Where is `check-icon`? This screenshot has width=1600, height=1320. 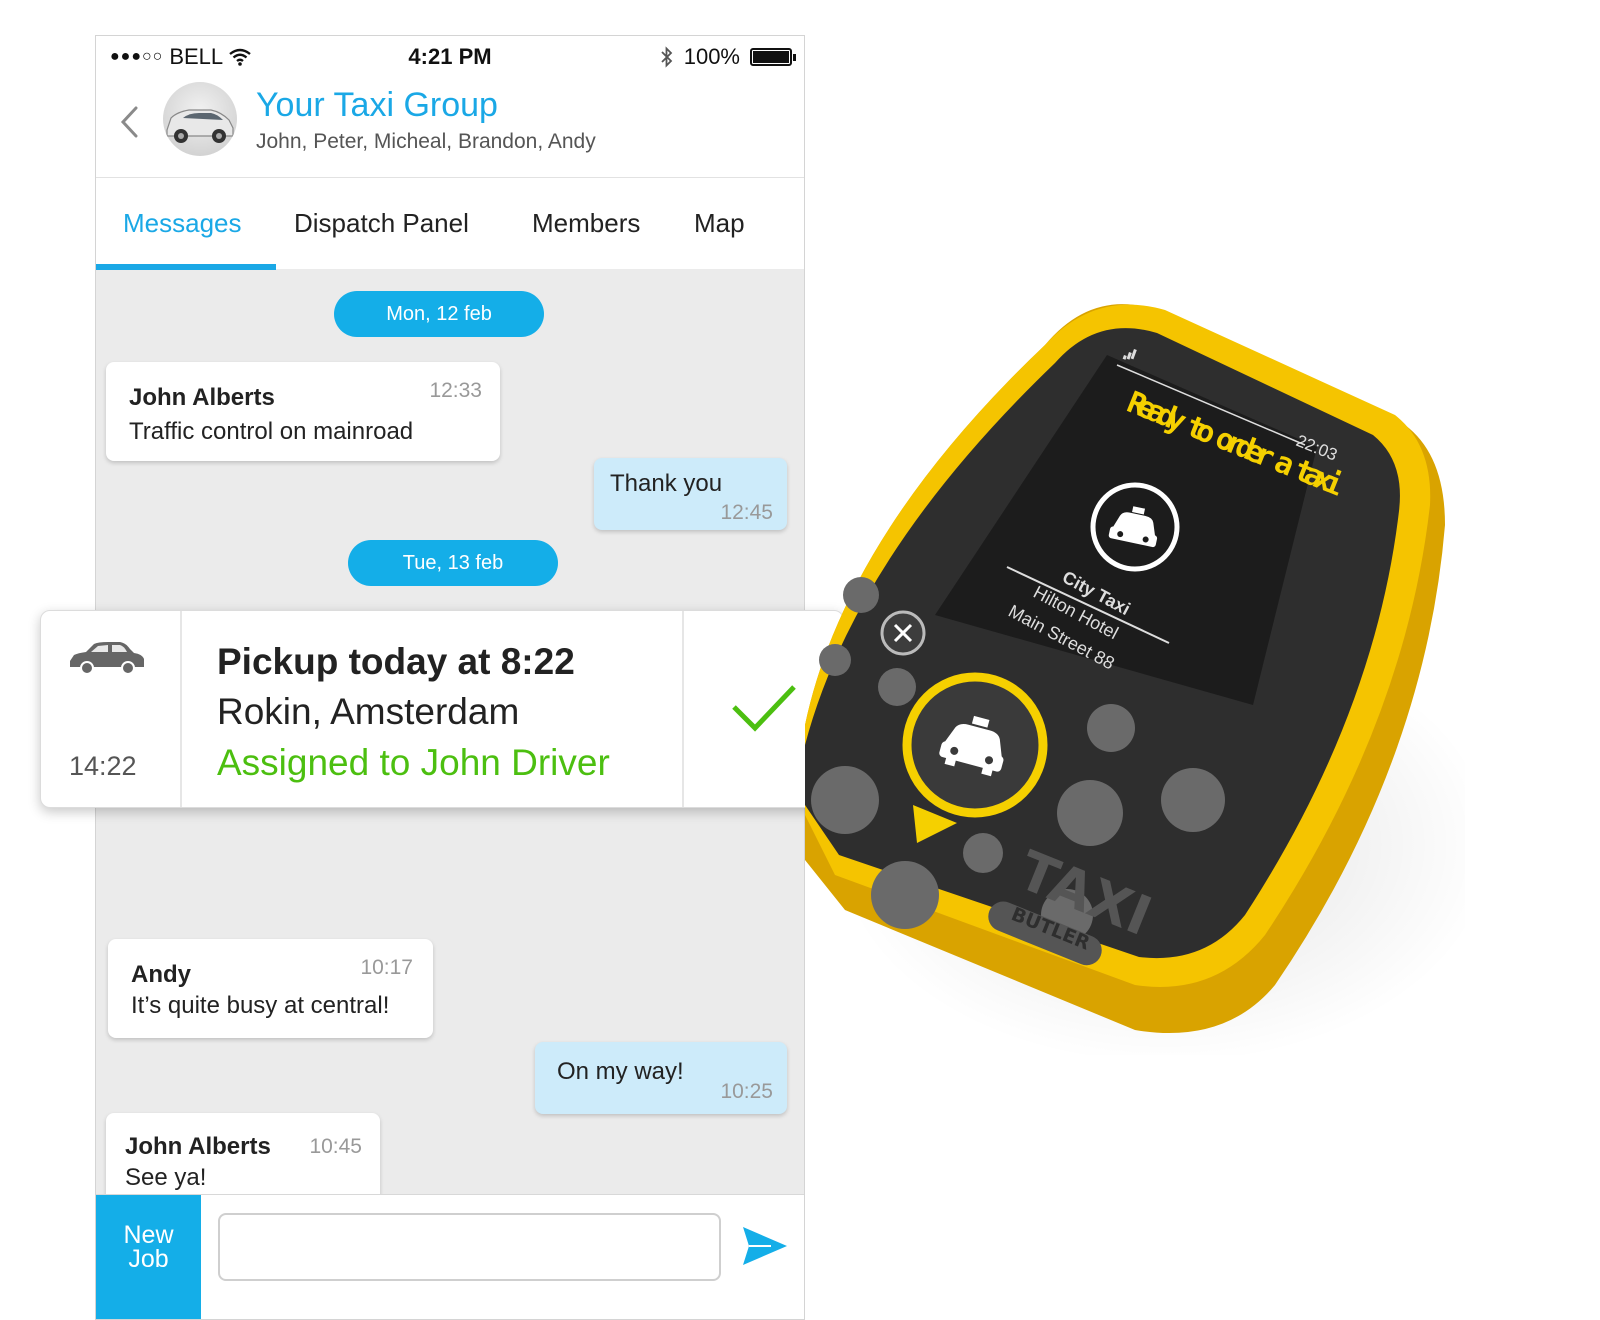
check-icon is located at coordinates (764, 708).